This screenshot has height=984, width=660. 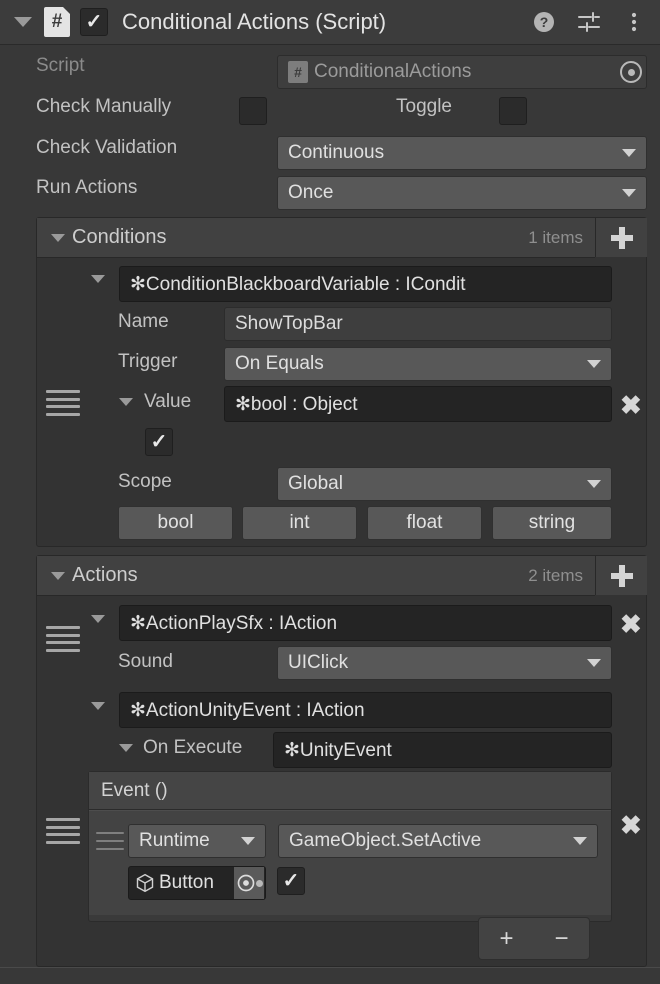 I want to click on toggle-label: Toggle, so click(x=424, y=106).